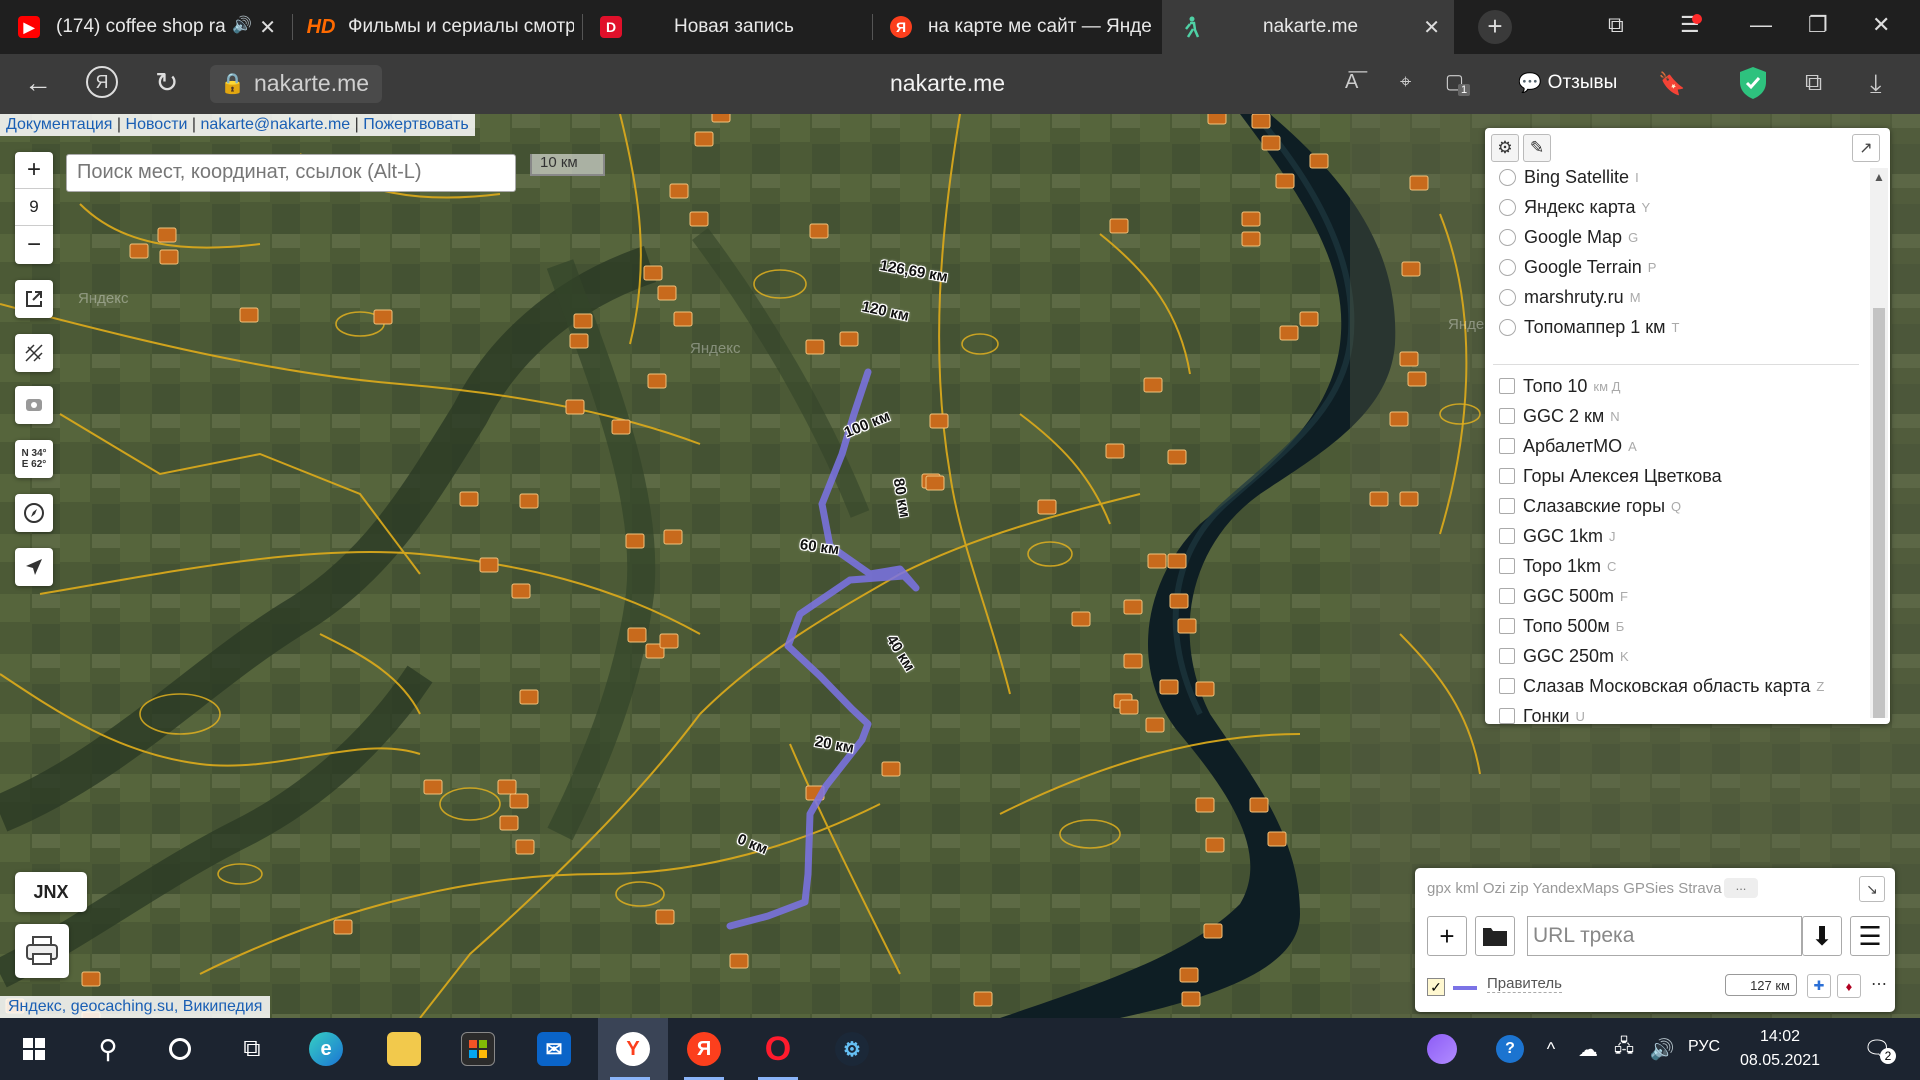  I want to click on tray-expand-button: ^, so click(1551, 1049).